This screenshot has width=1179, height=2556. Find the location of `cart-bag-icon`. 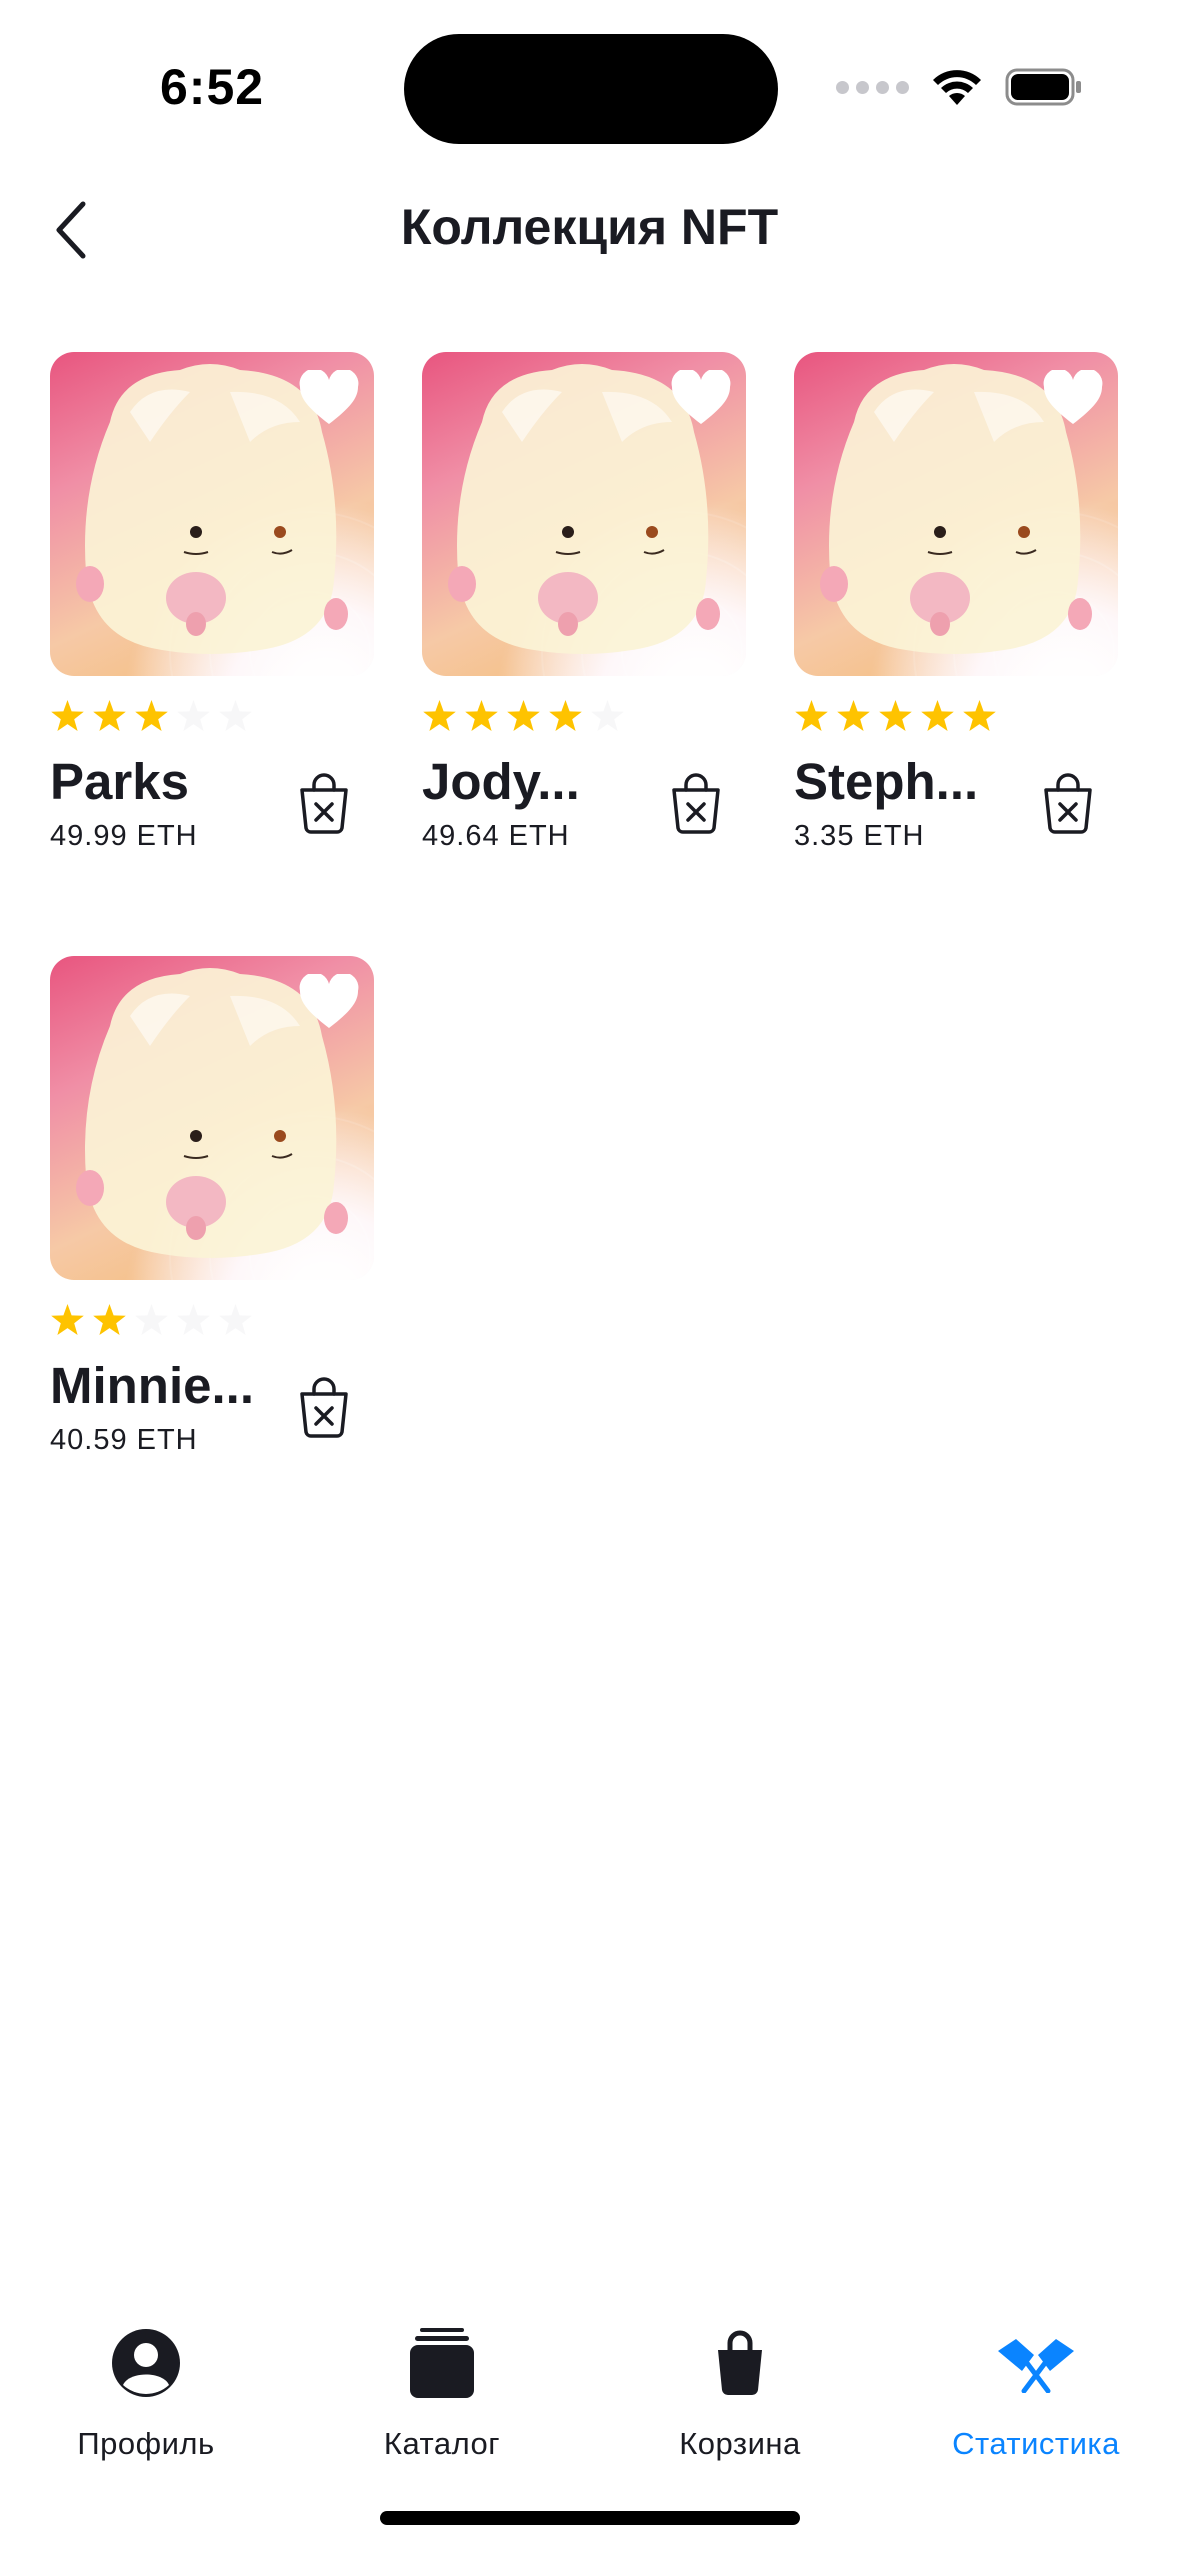

cart-bag-icon is located at coordinates (740, 2363).